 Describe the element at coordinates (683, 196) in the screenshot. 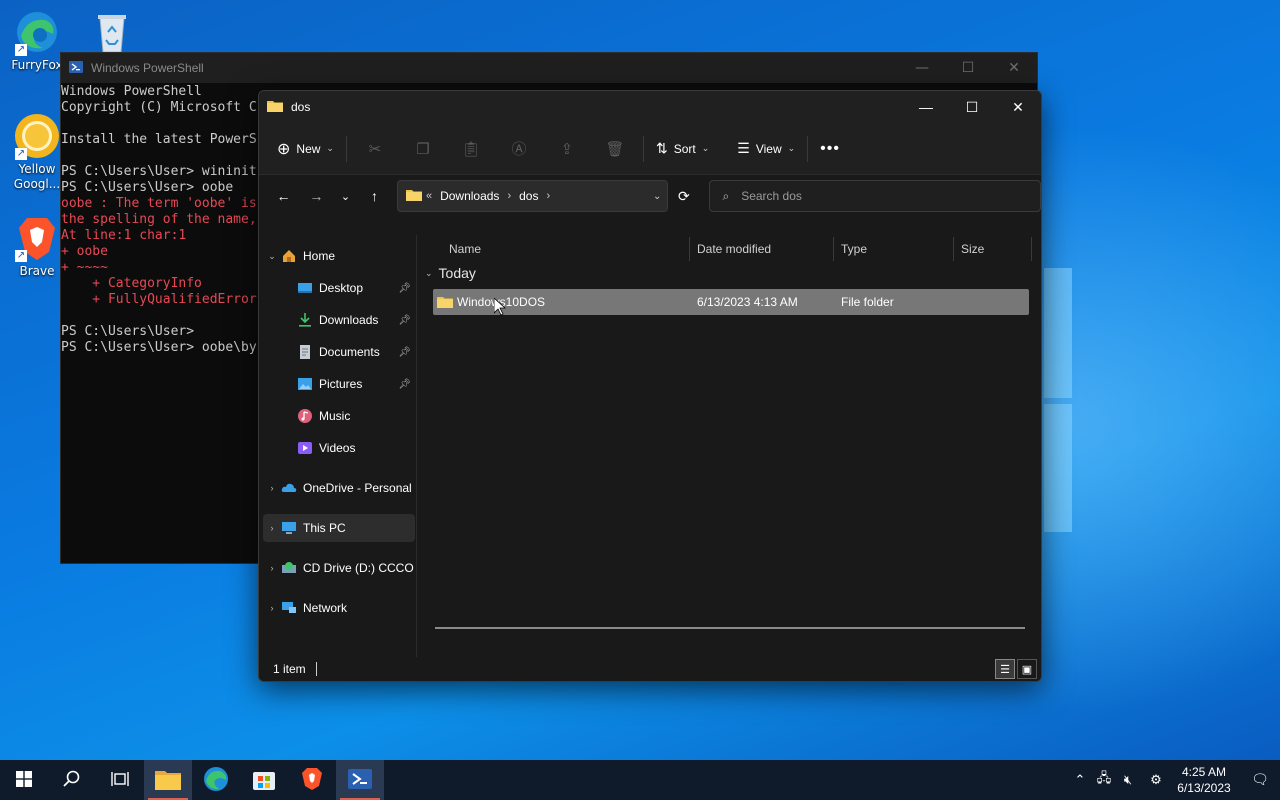

I see `refresh-button: ⟳` at that location.